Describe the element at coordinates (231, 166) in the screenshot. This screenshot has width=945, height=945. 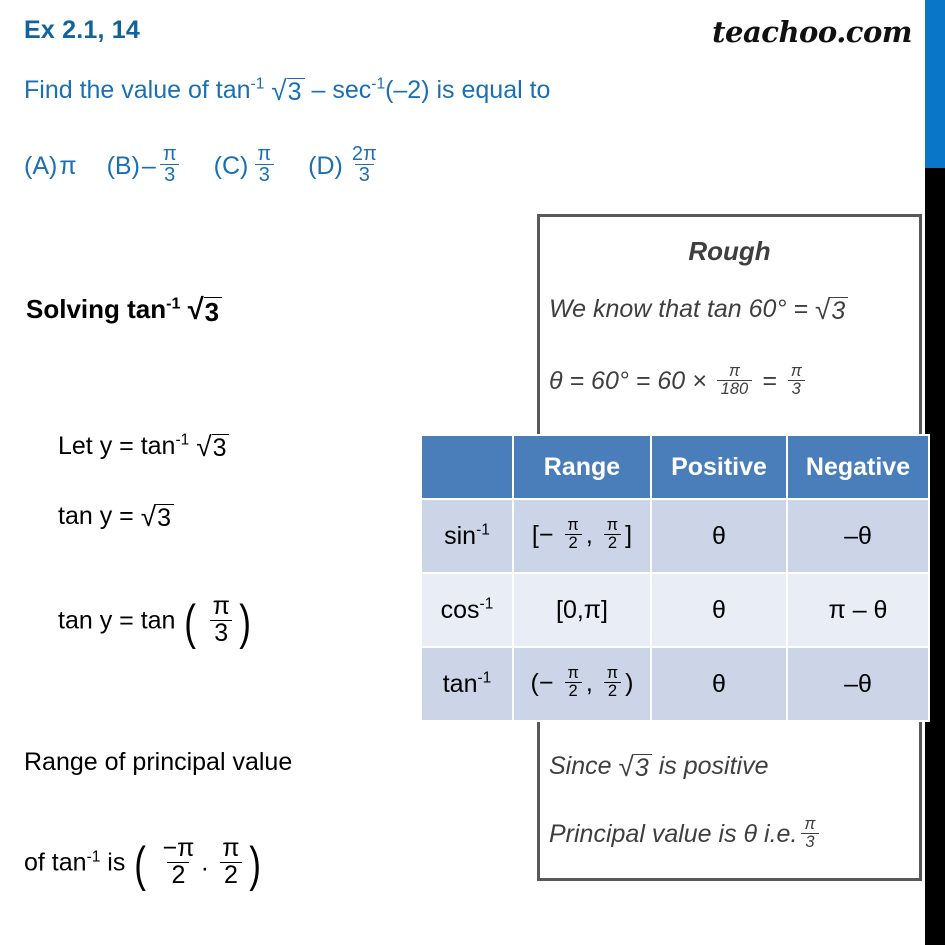
I see `option-c-label: (C)` at that location.